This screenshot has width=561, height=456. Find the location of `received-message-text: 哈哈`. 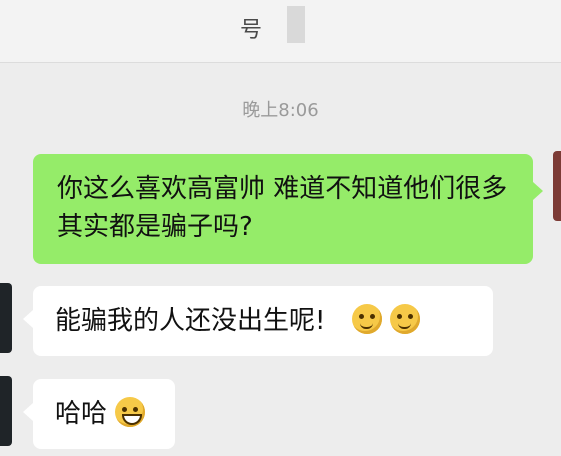

received-message-text: 哈哈 is located at coordinates (81, 414).